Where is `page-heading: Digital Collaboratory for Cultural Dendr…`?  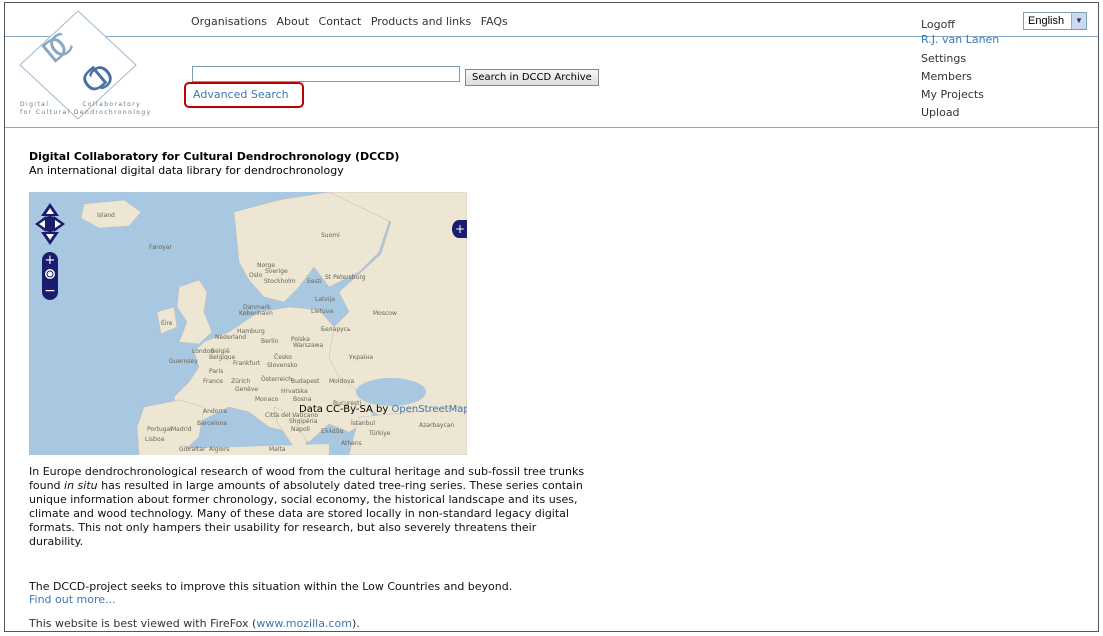 page-heading: Digital Collaboratory for Cultural Dendr… is located at coordinates (309, 164).